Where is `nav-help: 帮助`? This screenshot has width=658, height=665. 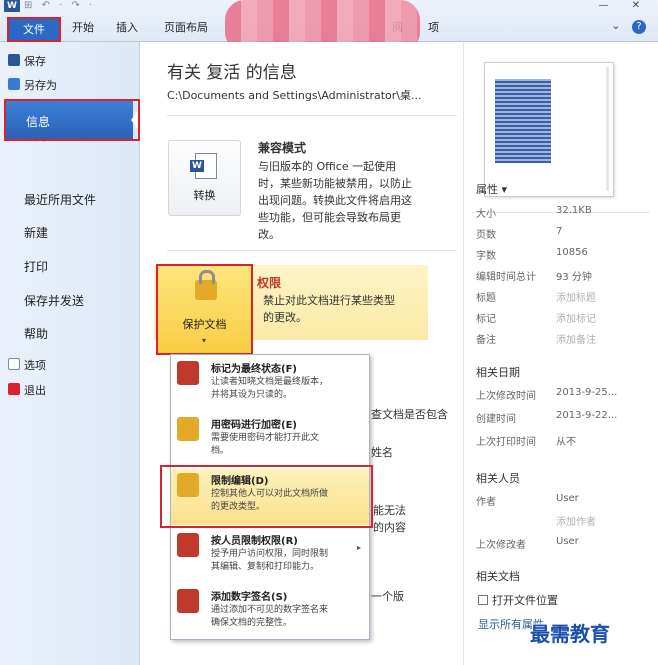
nav-help: 帮助 is located at coordinates (36, 333).